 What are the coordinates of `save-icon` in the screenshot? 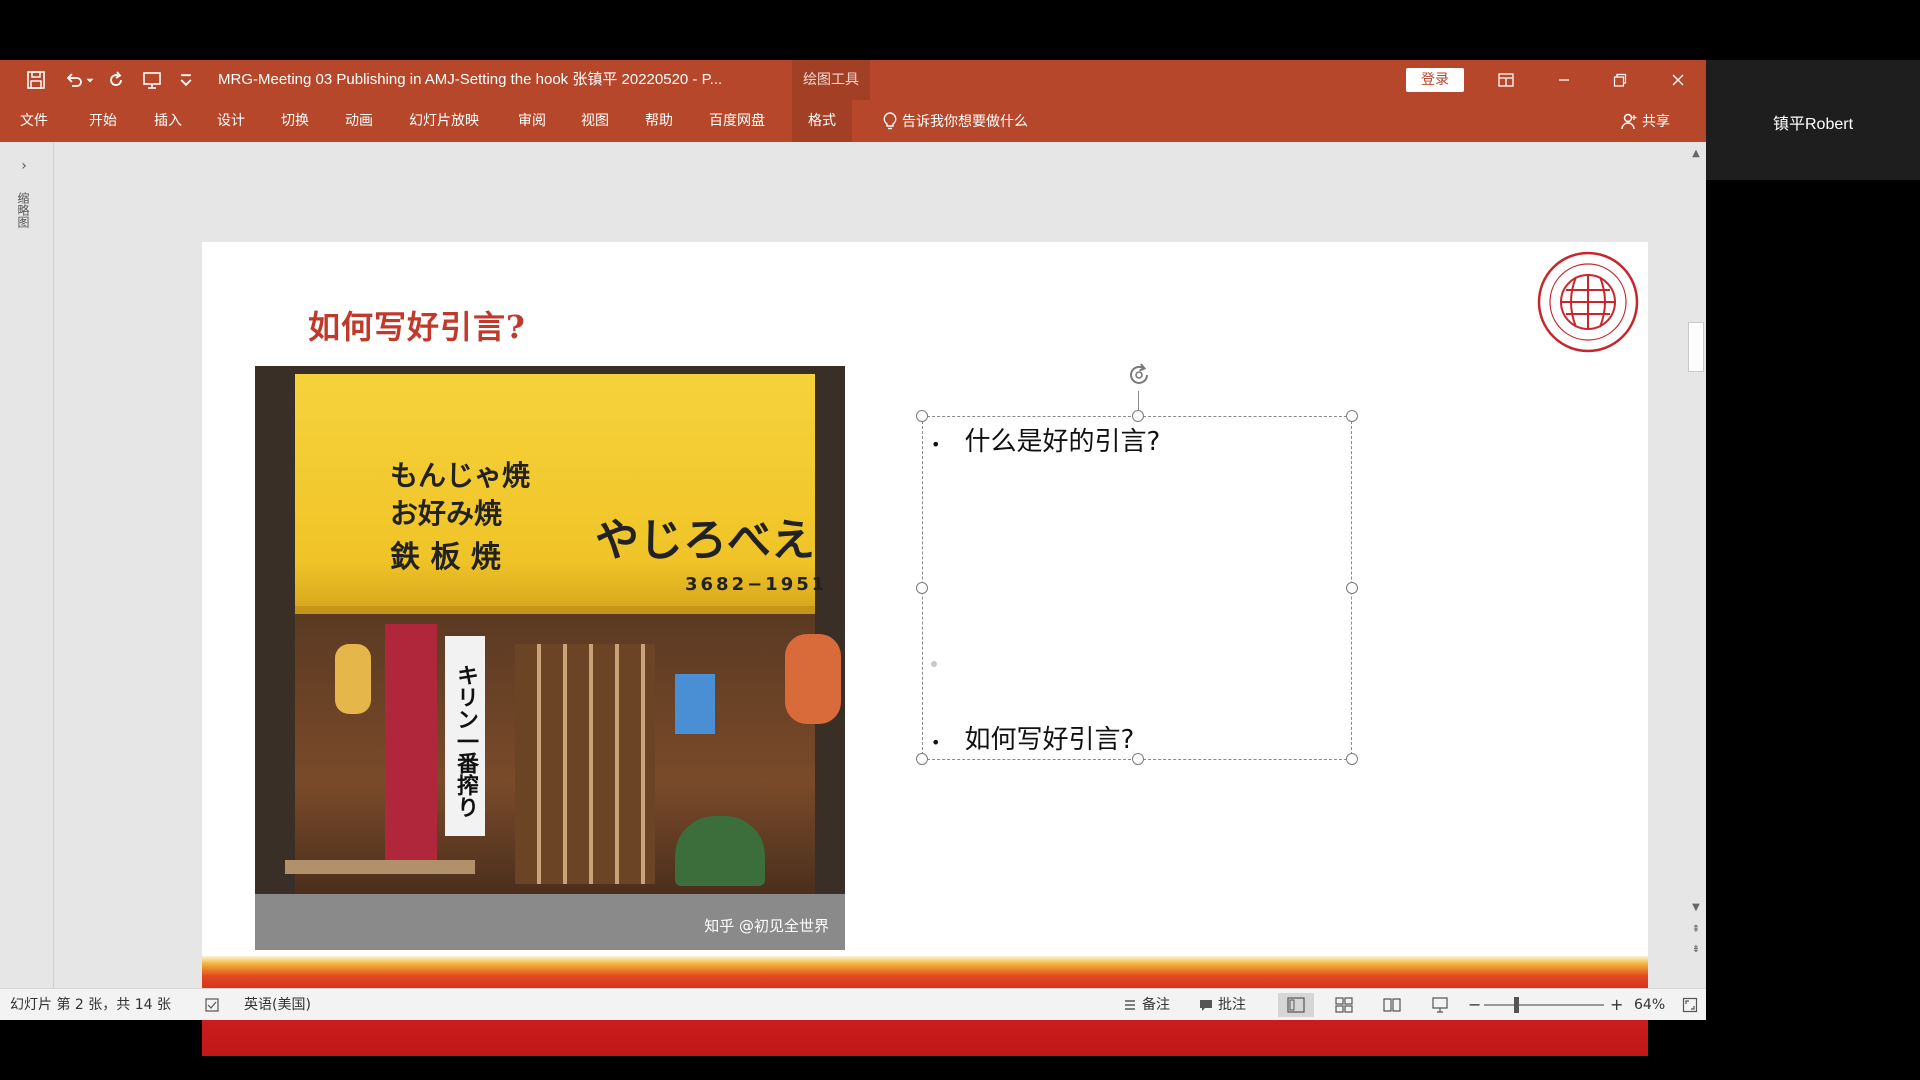 It's located at (36, 80).